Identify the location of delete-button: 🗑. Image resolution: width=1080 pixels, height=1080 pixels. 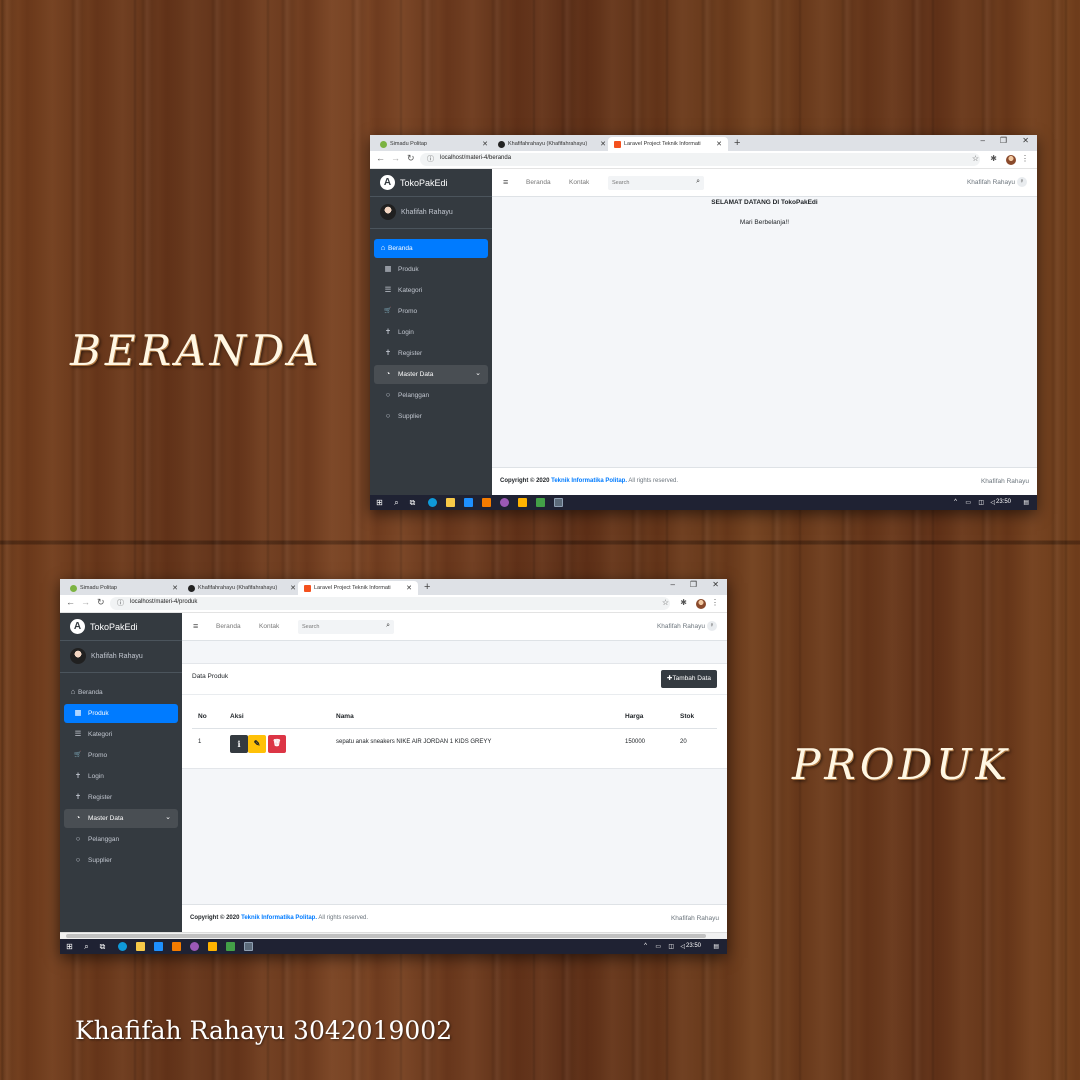
(277, 744).